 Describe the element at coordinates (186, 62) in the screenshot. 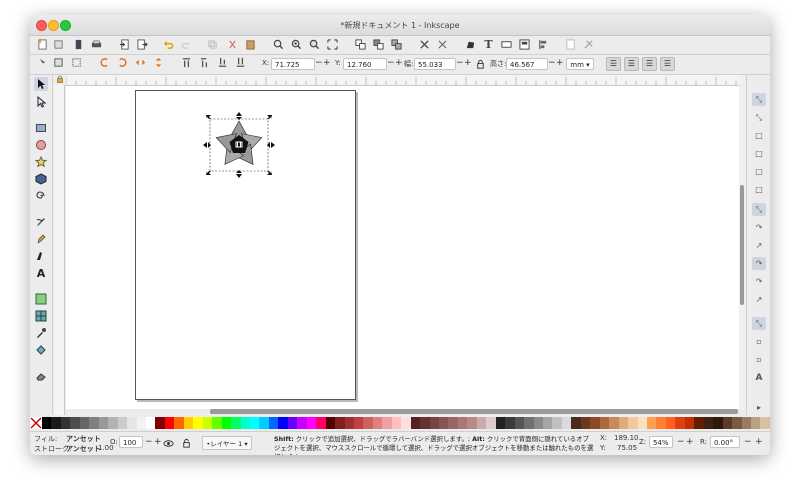

I see `raise-to-top-icon` at that location.